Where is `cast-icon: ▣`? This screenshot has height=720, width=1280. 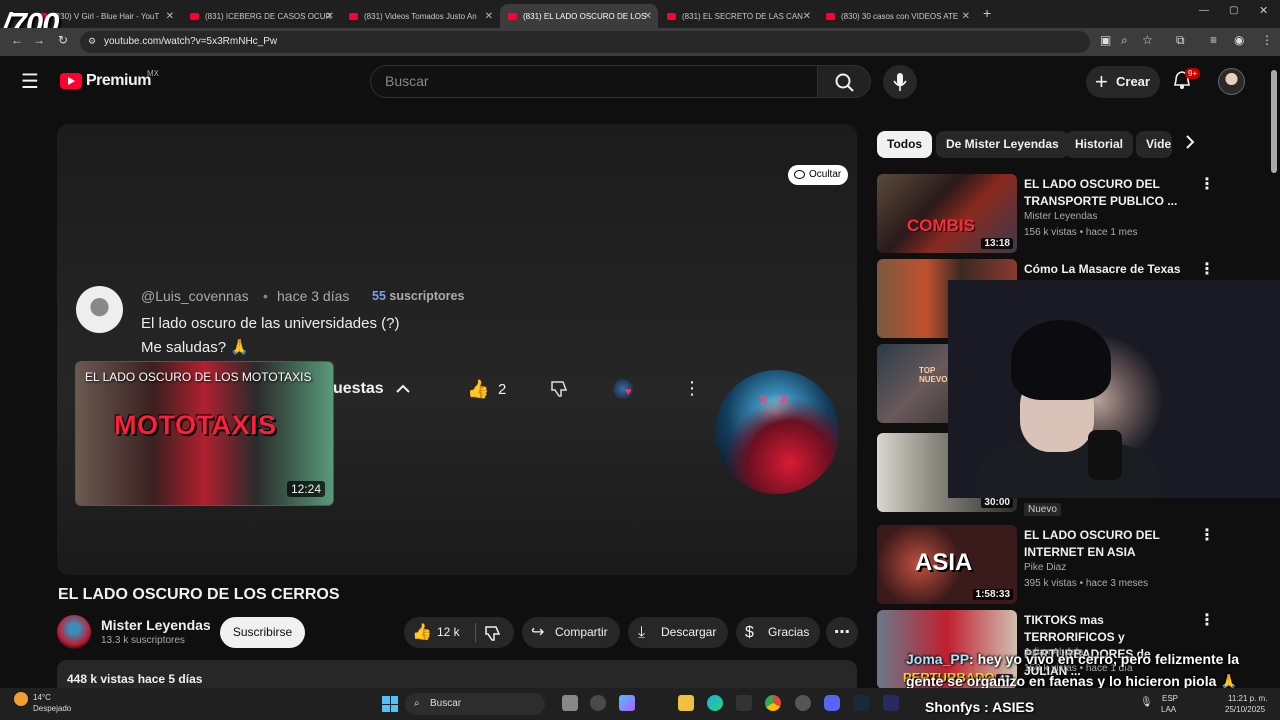 cast-icon: ▣ is located at coordinates (1105, 40).